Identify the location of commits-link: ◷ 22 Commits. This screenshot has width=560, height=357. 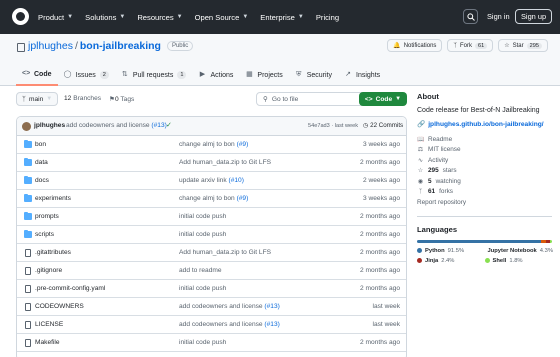
(383, 125).